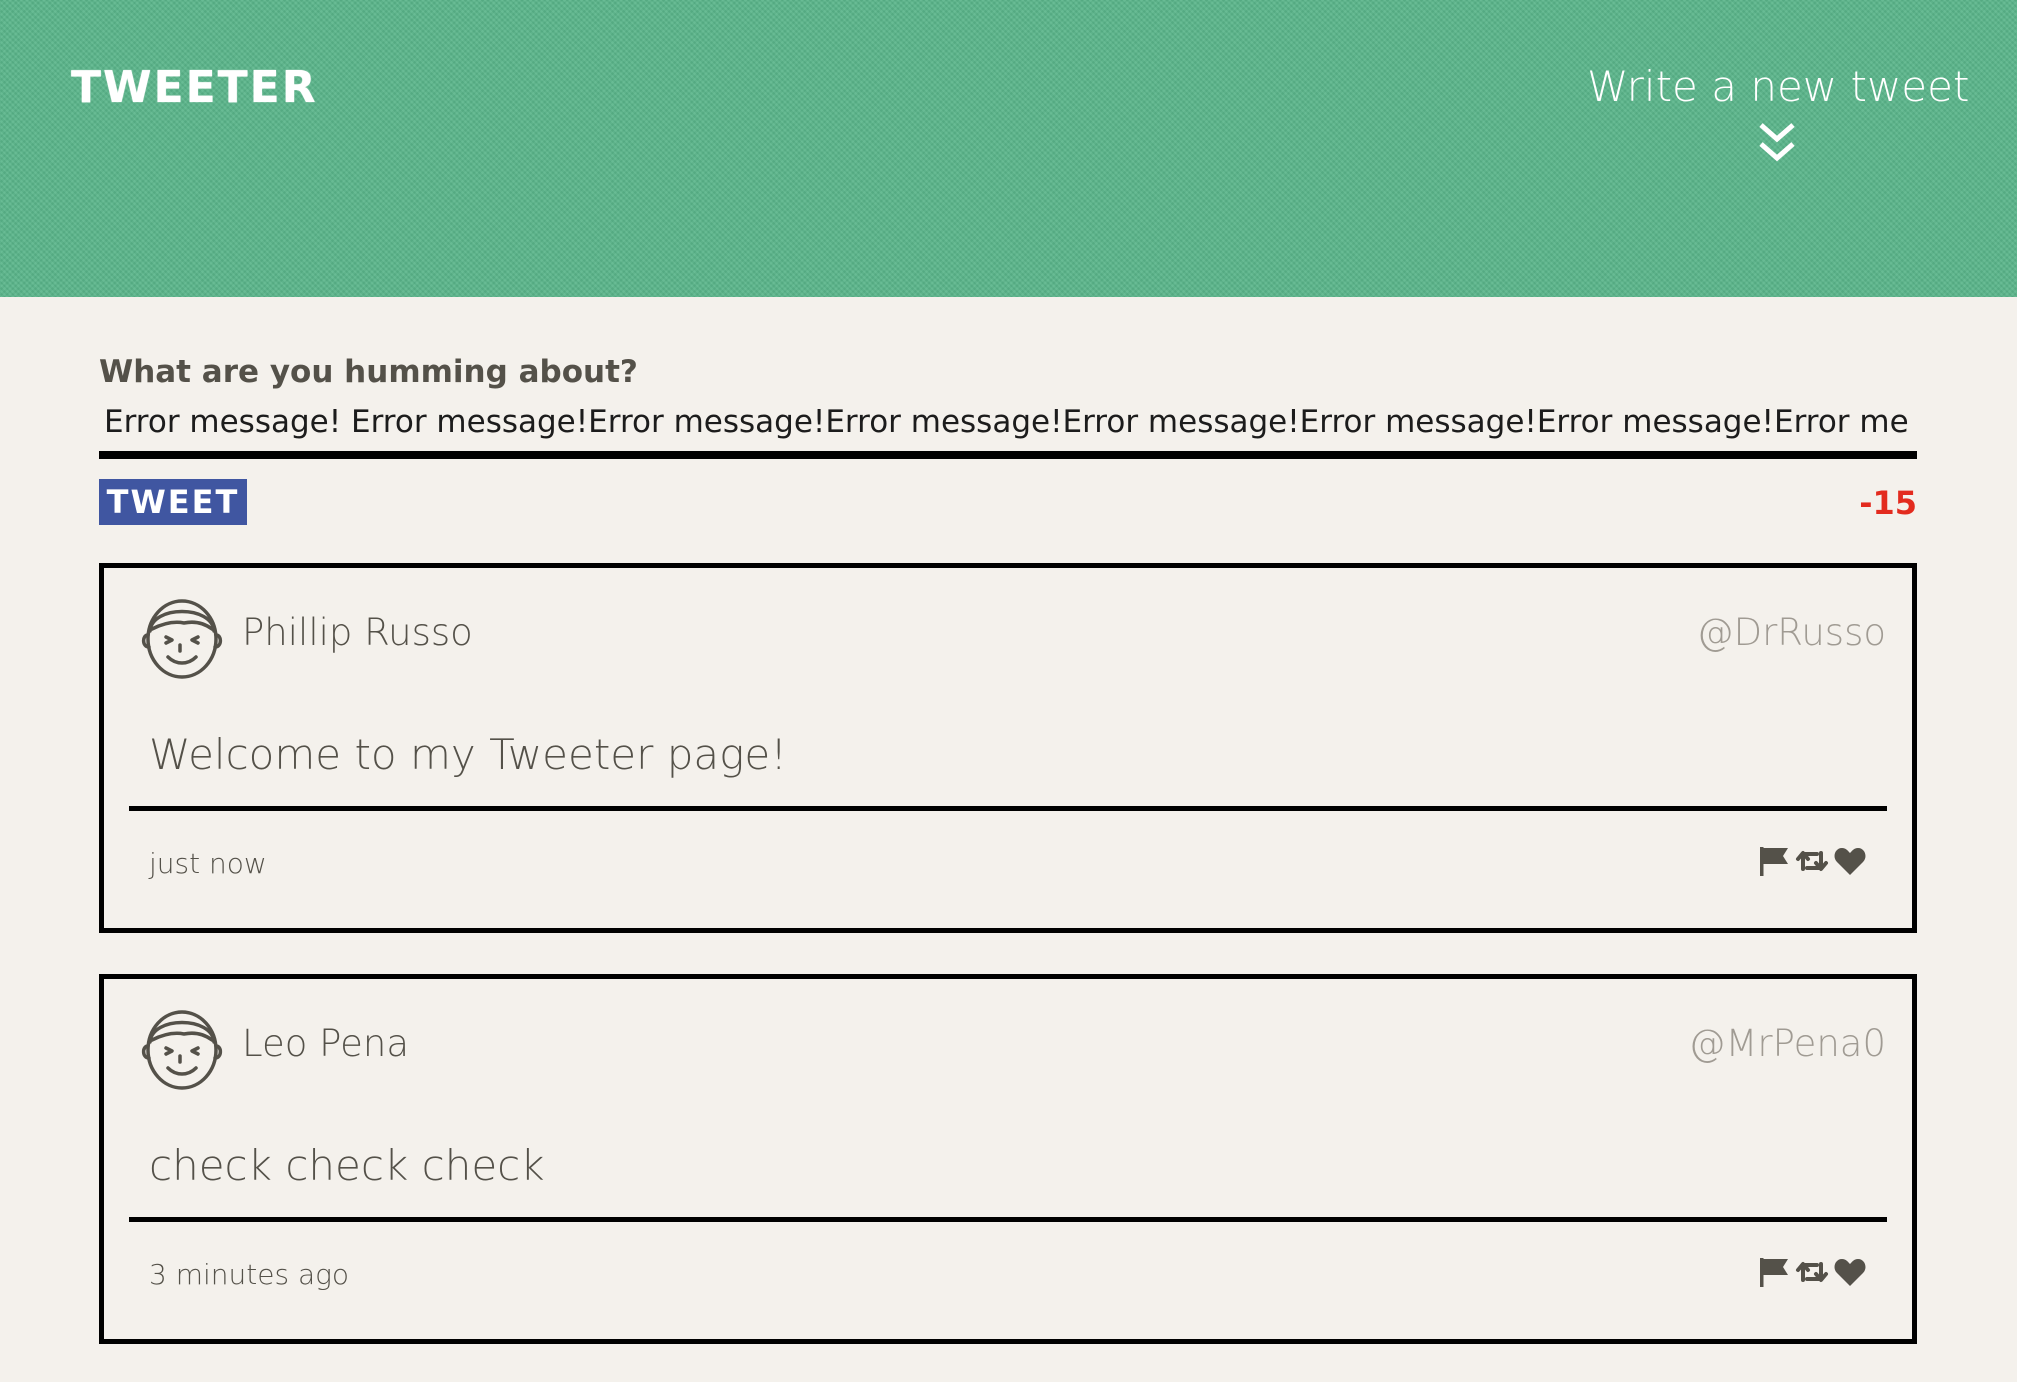 The width and height of the screenshot is (2017, 1382). Describe the element at coordinates (1777, 142) in the screenshot. I see `double-chevron-down-icon` at that location.